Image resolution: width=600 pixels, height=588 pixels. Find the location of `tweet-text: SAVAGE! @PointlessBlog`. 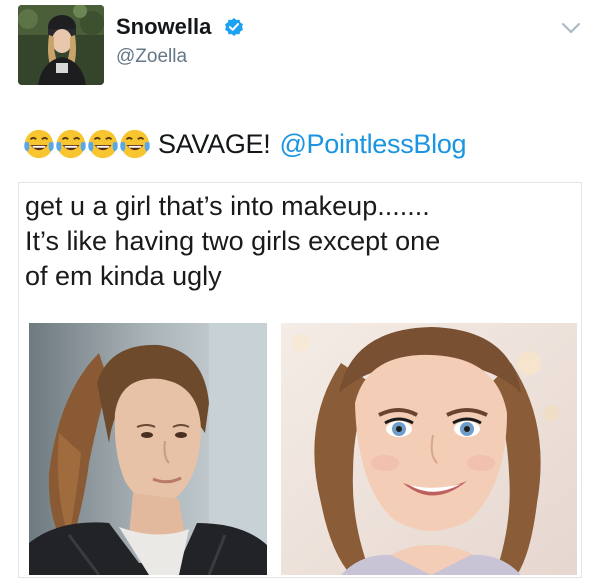

tweet-text: SAVAGE! @PointlessBlog is located at coordinates (244, 144).